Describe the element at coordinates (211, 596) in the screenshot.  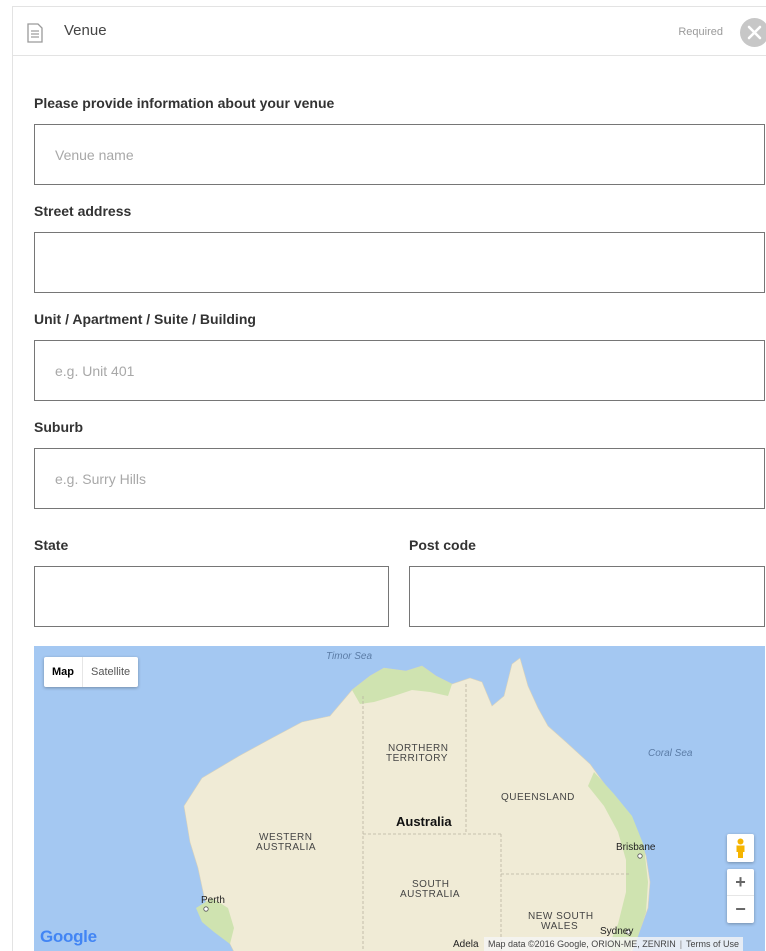
I see `state-input` at that location.